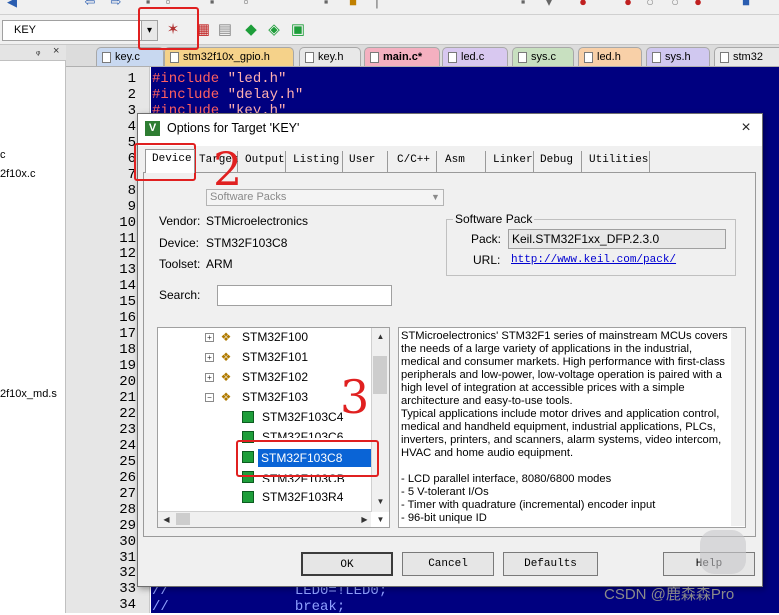 Image resolution: width=779 pixels, height=615 pixels. I want to click on line-number: 16, so click(127, 318).